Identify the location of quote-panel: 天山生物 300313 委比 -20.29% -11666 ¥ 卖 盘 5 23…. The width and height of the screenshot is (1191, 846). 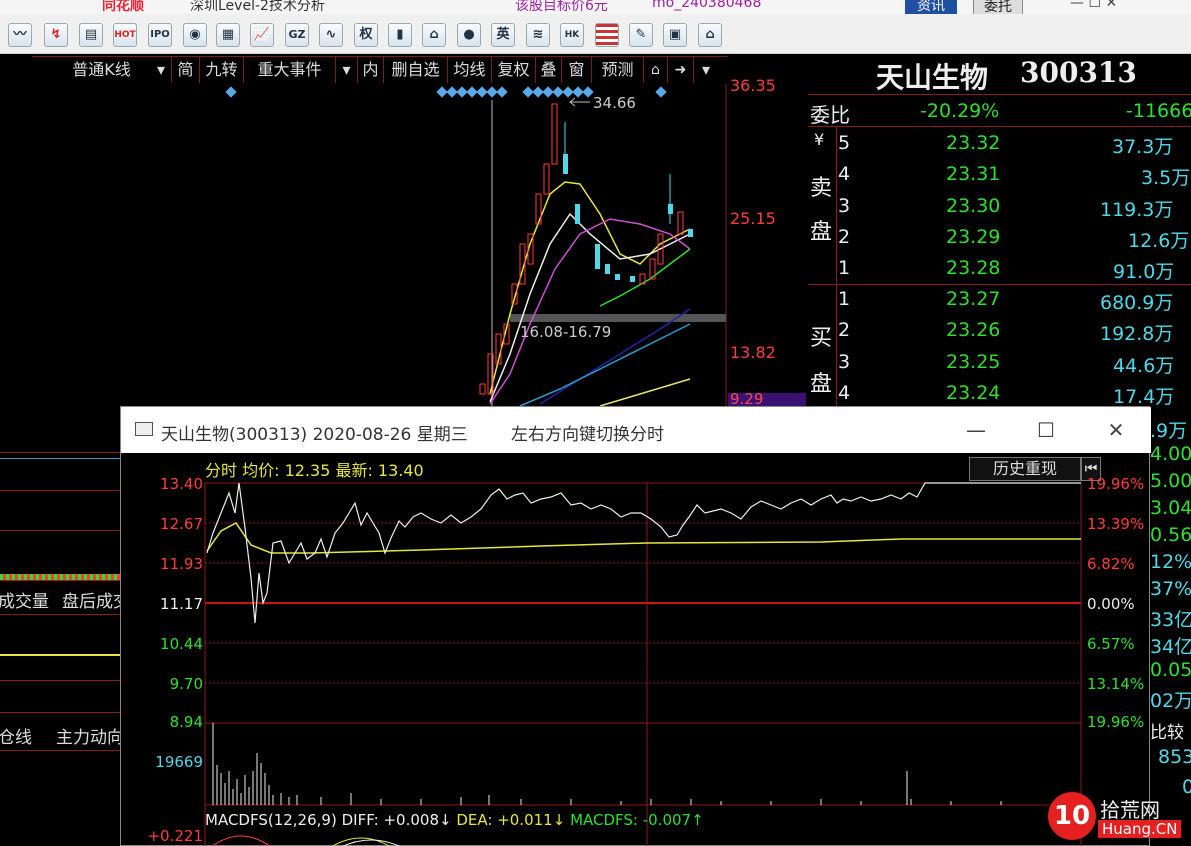
(999, 231).